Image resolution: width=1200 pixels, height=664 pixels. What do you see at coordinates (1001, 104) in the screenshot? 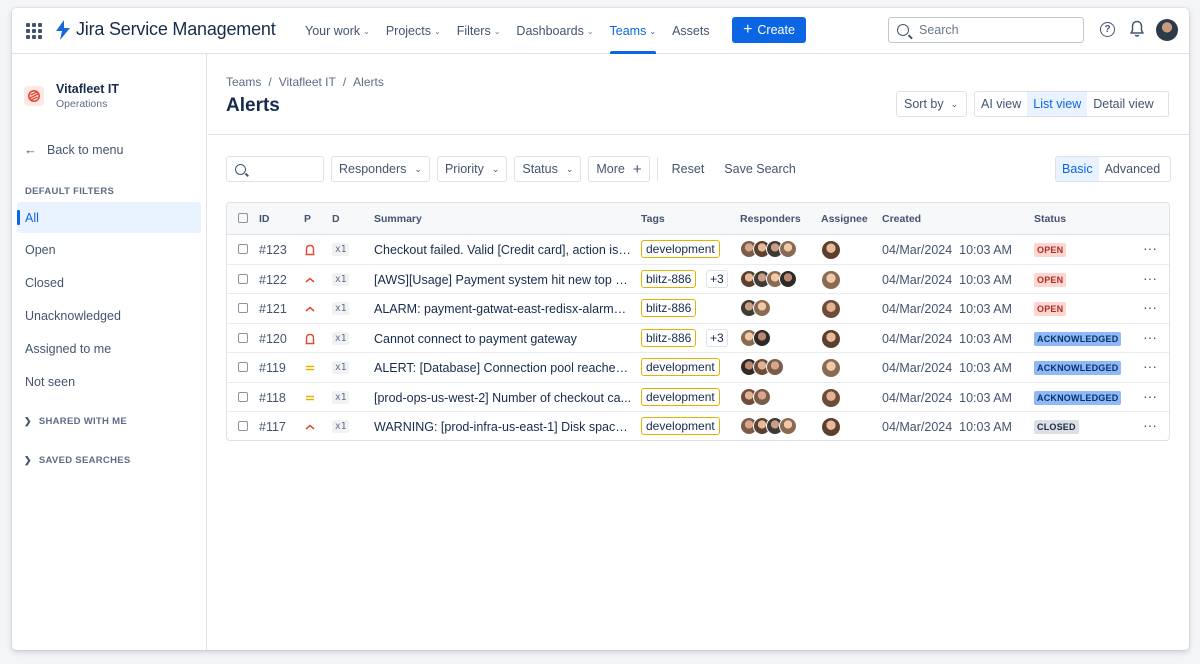
I see `ai-view-button: AI view` at bounding box center [1001, 104].